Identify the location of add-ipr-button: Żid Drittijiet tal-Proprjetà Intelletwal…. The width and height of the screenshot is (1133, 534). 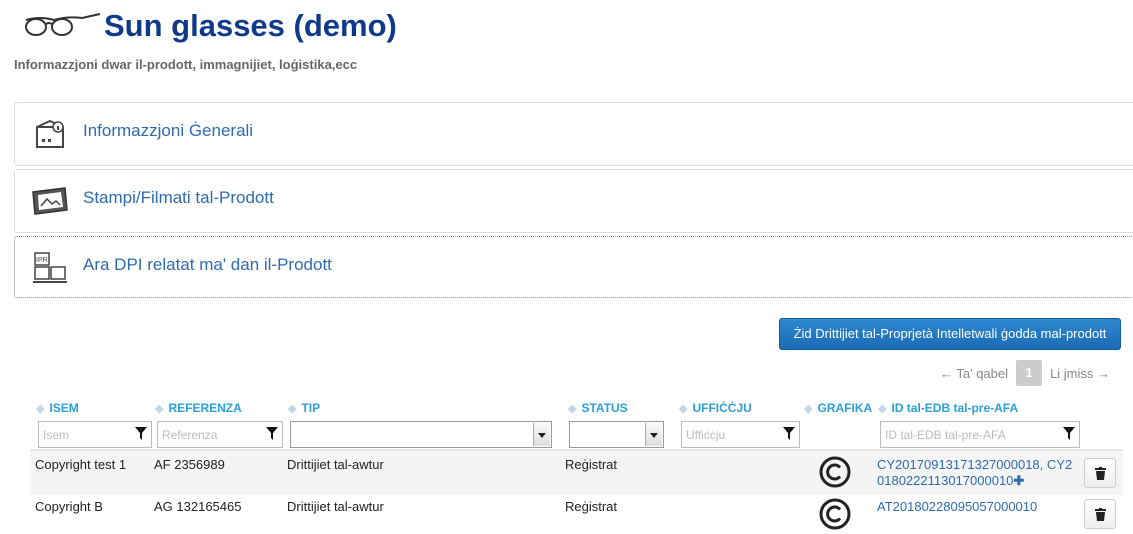
(950, 334).